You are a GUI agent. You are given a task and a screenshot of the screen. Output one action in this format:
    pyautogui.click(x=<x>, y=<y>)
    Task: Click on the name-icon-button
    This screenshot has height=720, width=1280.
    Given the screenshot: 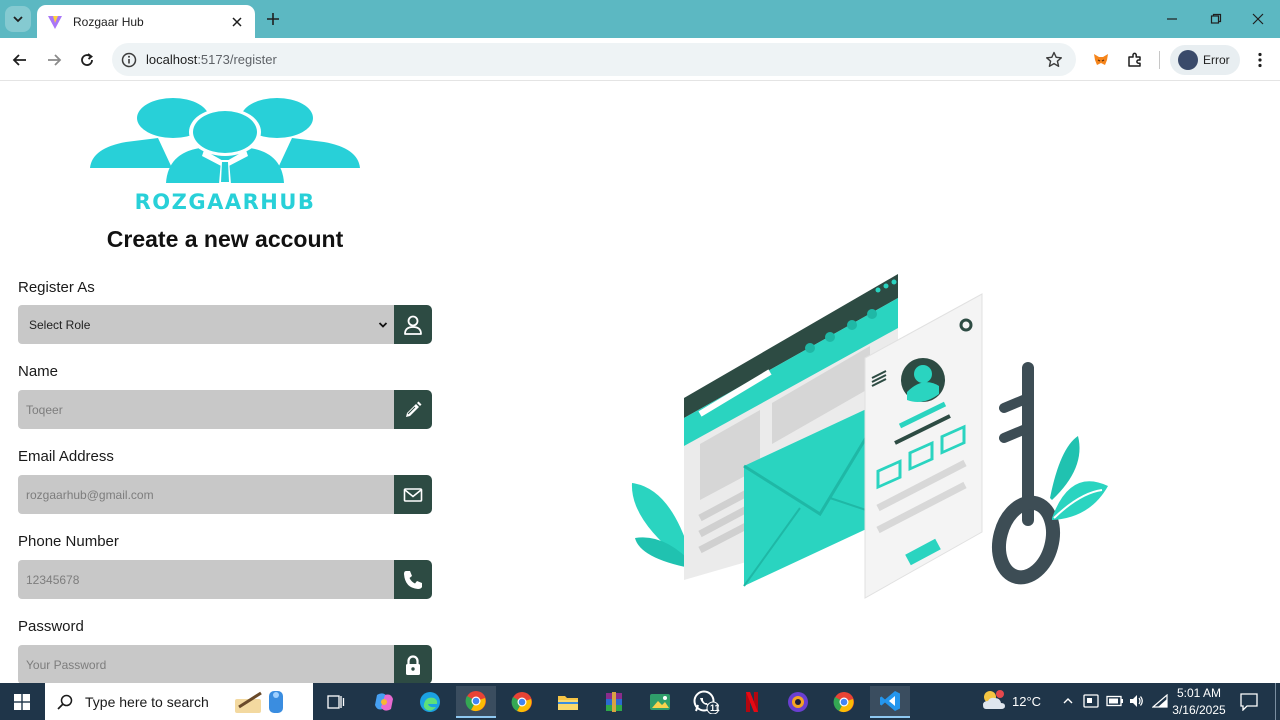 What is the action you would take?
    pyautogui.click(x=413, y=409)
    